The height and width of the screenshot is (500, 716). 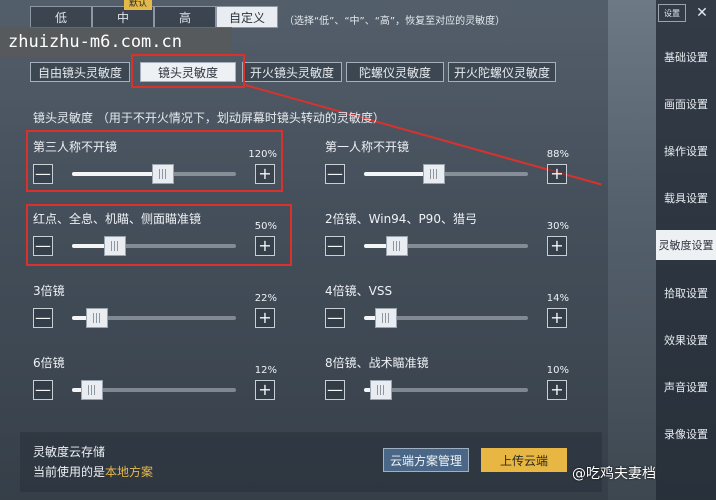 What do you see at coordinates (686, 245) in the screenshot?
I see `sidebar-item-sensitivity: 灵敏度设置` at bounding box center [686, 245].